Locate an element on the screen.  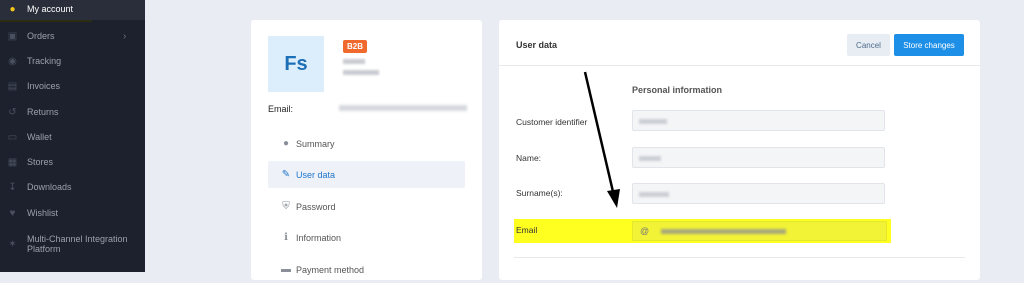
chevron-right-icon: › is located at coordinates (125, 36).